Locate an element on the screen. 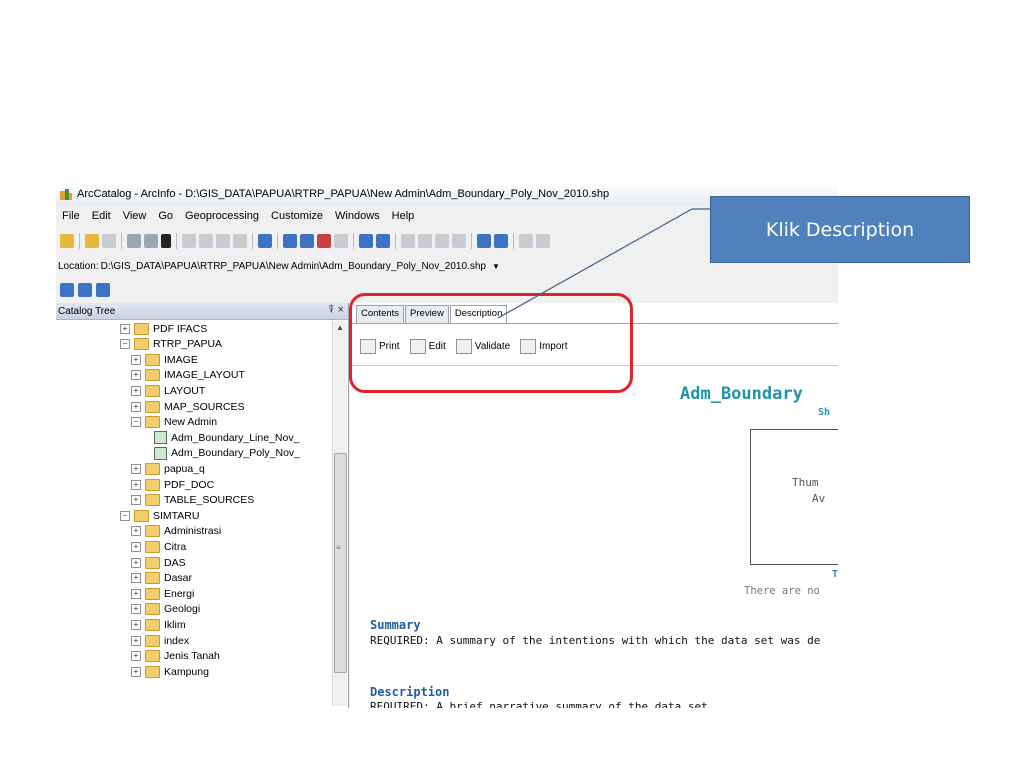 The height and width of the screenshot is (768, 1024). full-extent-icon is located at coordinates (459, 241).